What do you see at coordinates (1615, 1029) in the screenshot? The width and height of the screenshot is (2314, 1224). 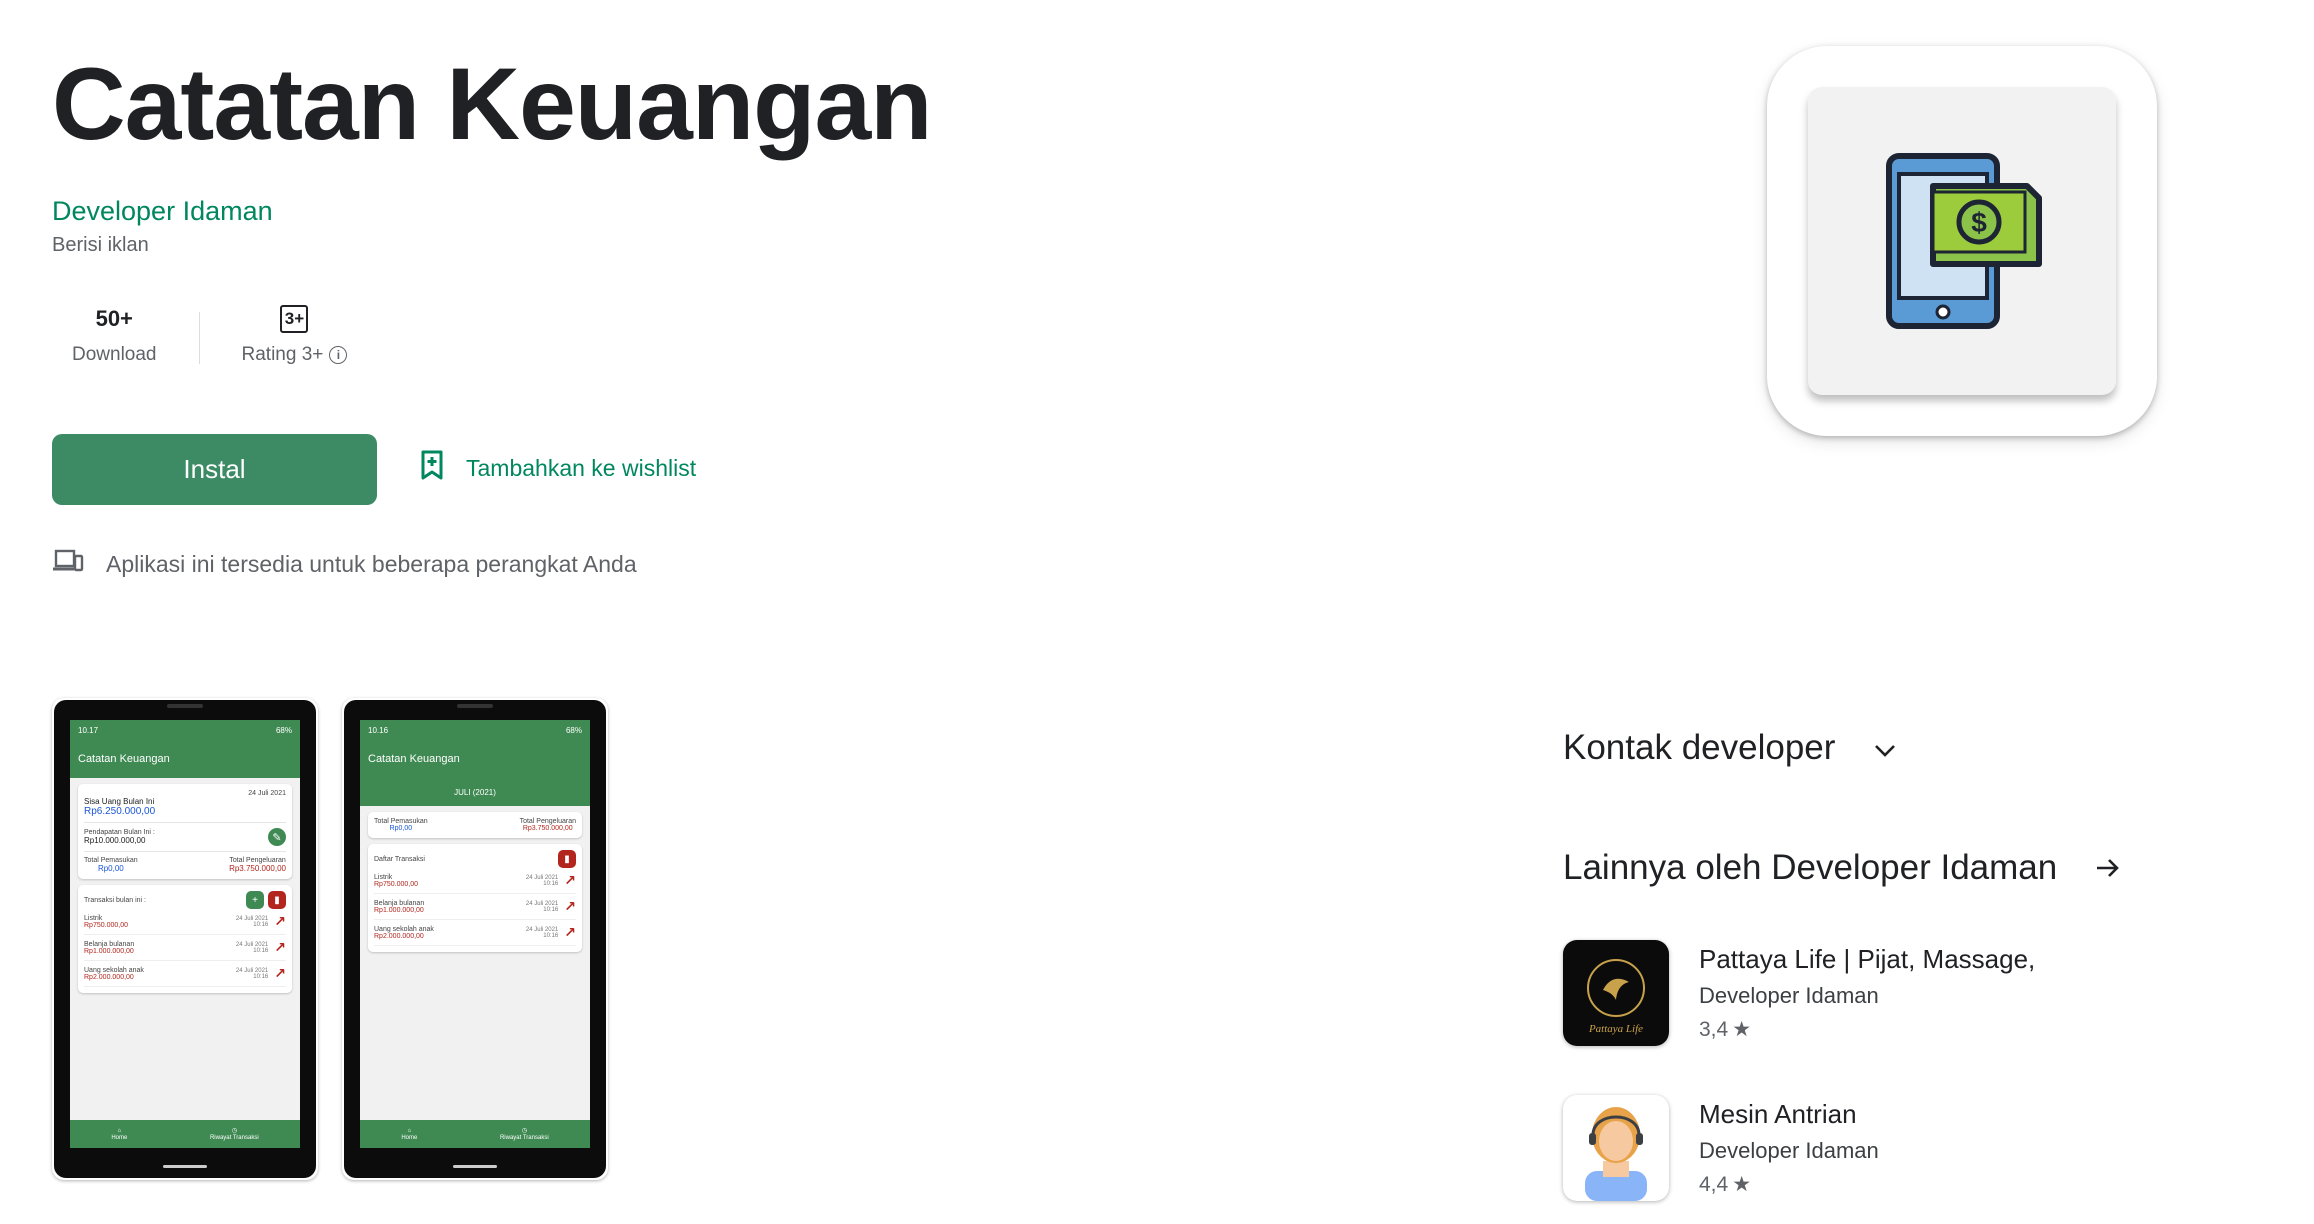 I see `pattaya-life-logo-text: Pattaya Life` at bounding box center [1615, 1029].